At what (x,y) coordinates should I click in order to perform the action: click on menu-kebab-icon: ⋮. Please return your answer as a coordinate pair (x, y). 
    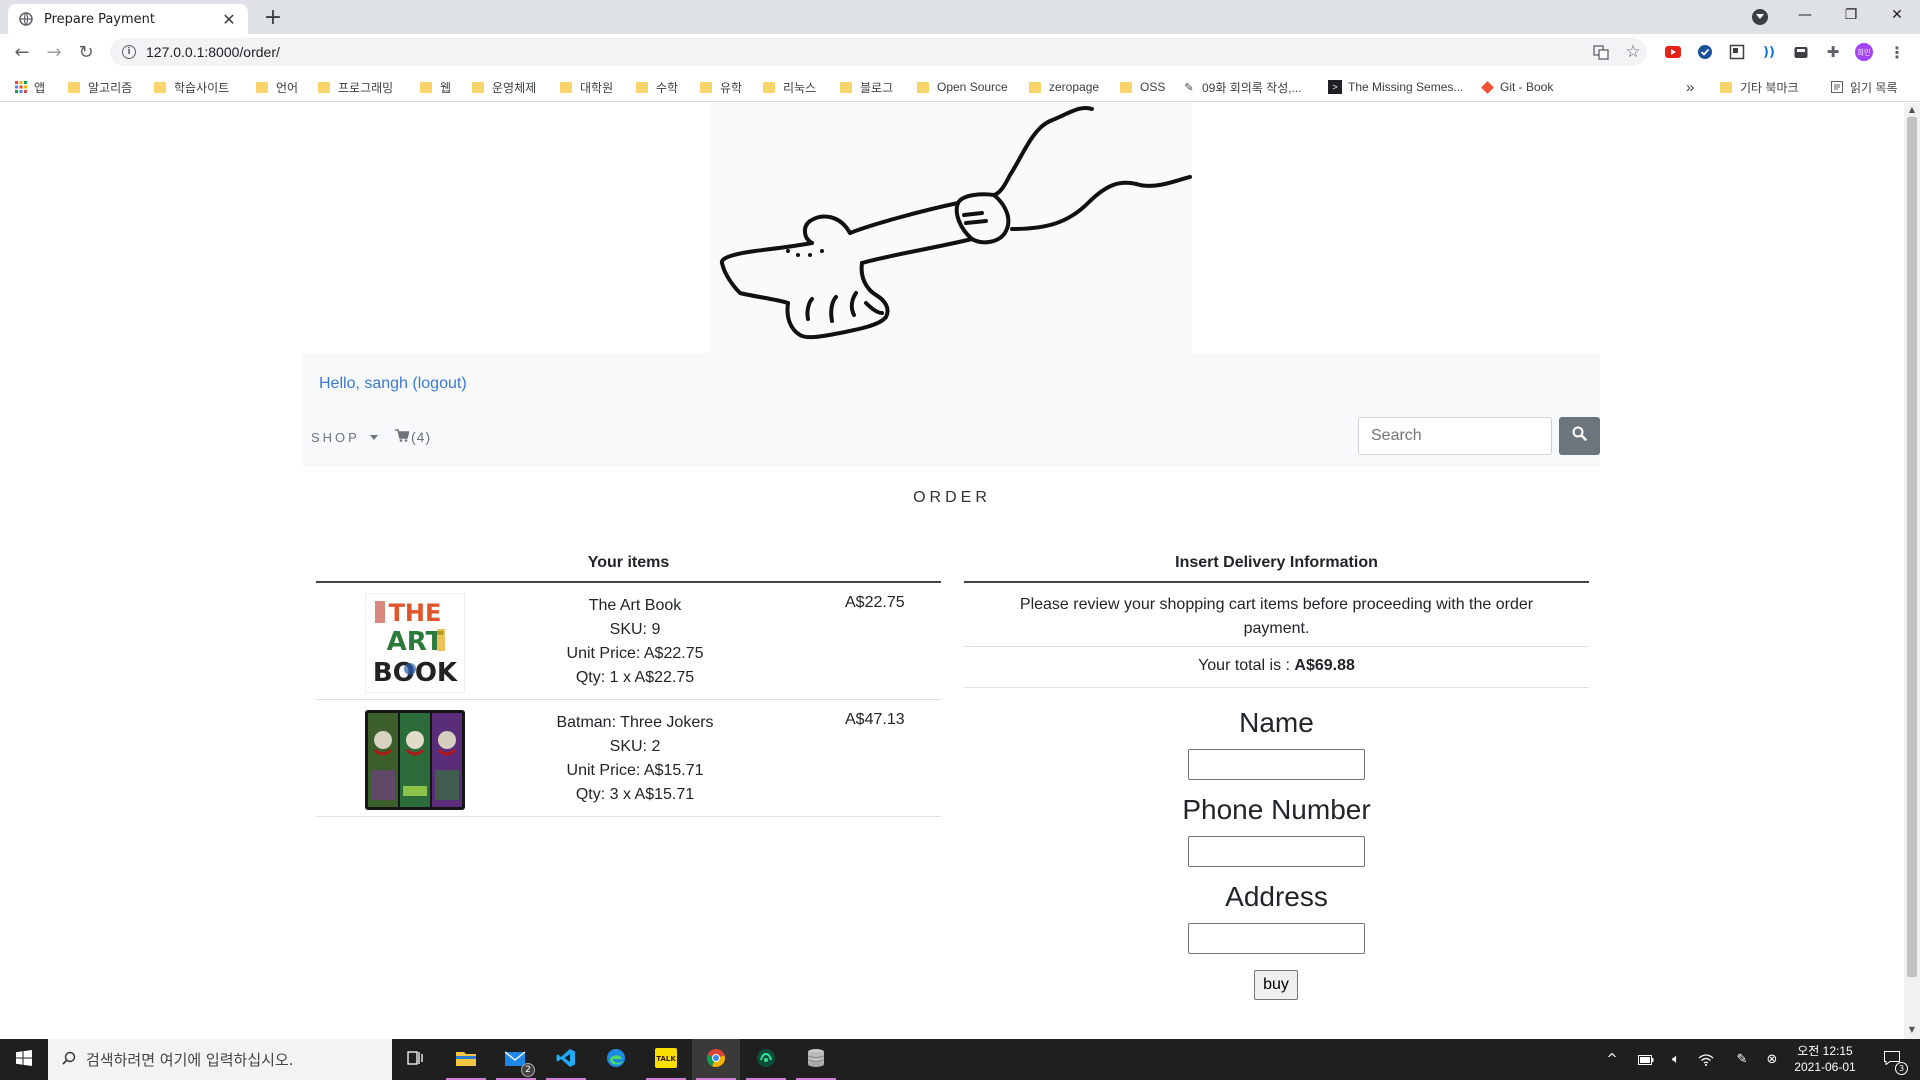
    Looking at the image, I should click on (1897, 52).